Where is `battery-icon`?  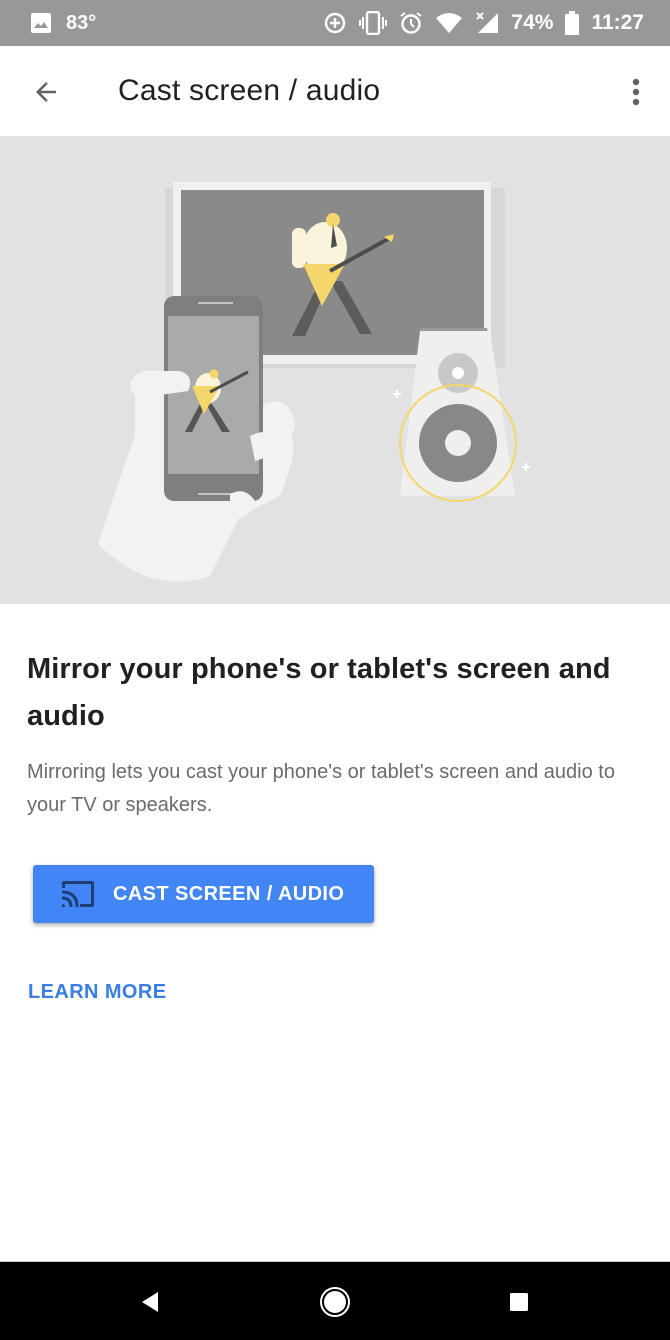 battery-icon is located at coordinates (572, 23).